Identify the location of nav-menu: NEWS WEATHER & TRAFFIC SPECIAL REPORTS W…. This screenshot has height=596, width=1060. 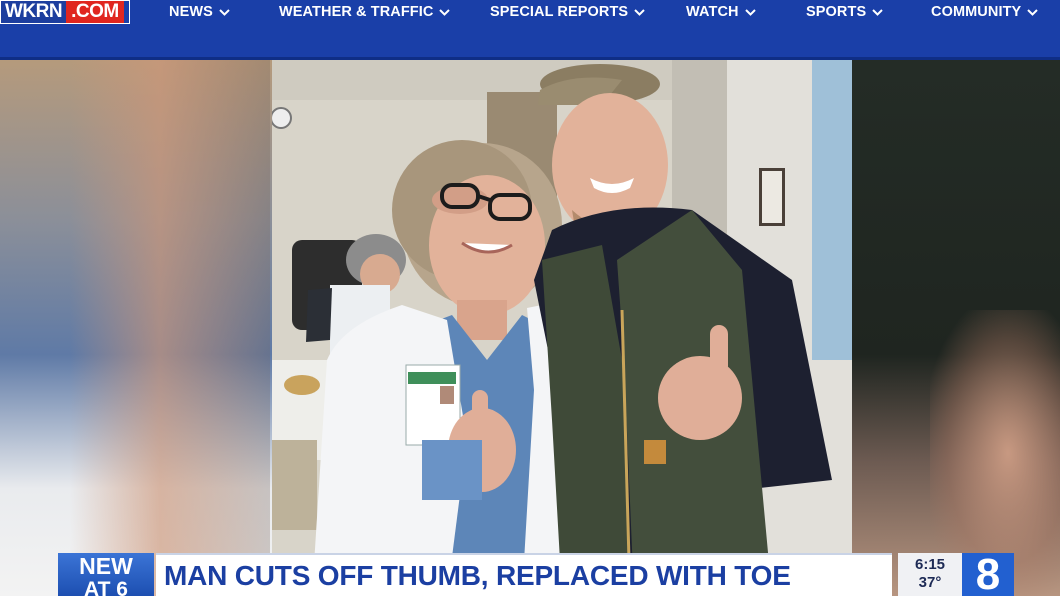
(530, 14).